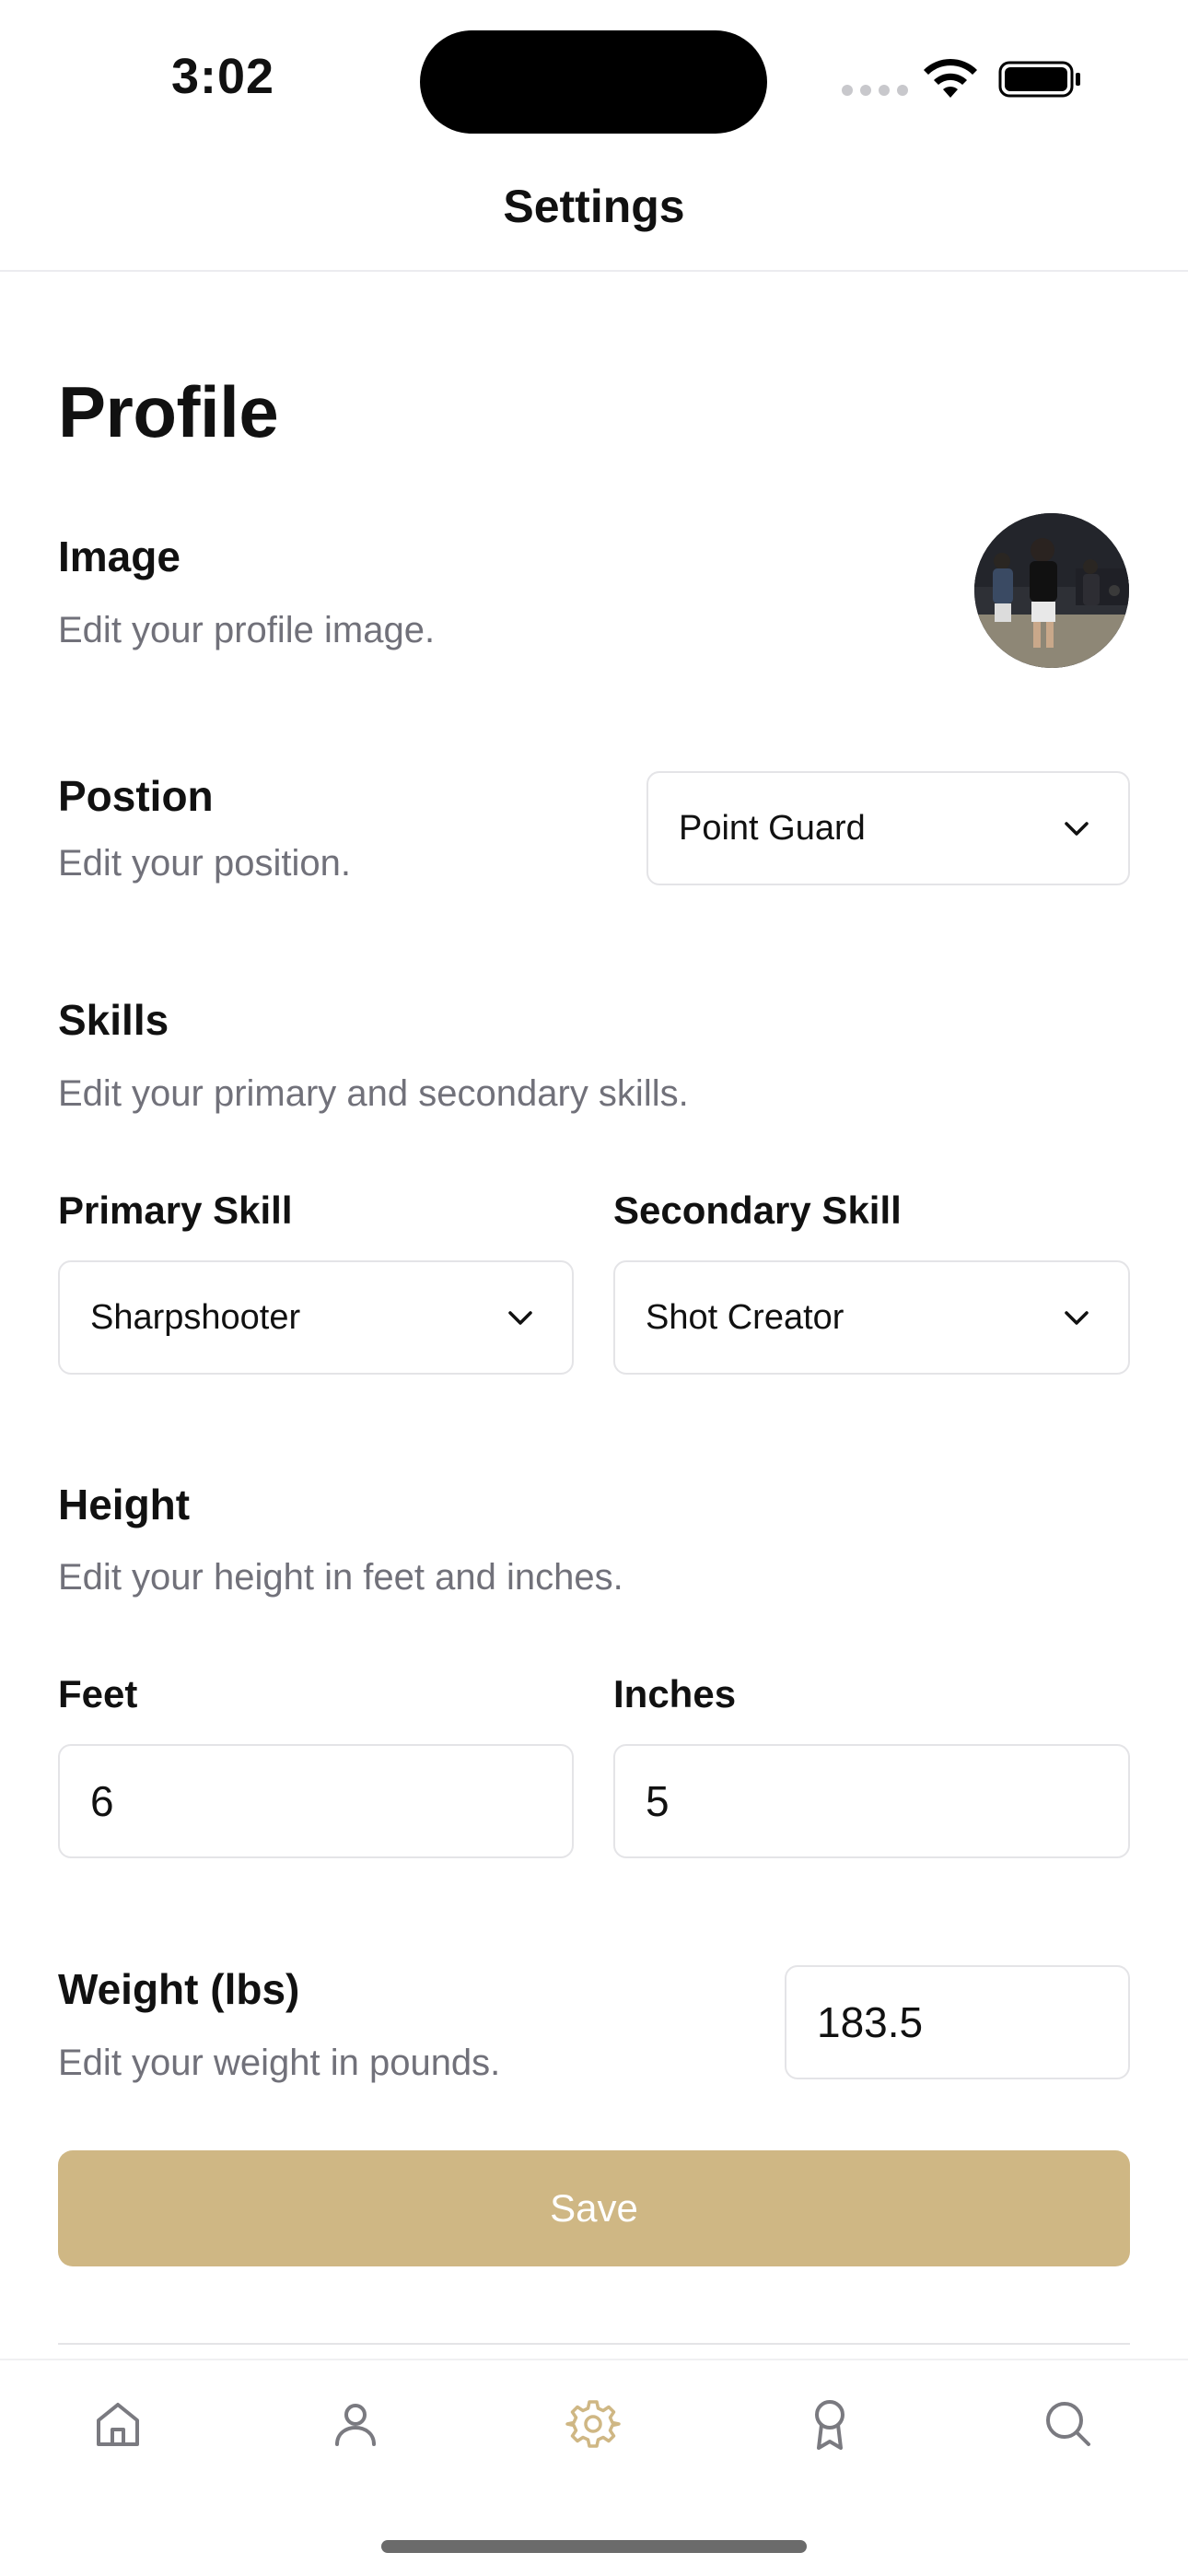  What do you see at coordinates (871, 1801) in the screenshot?
I see `inches-input: 5` at bounding box center [871, 1801].